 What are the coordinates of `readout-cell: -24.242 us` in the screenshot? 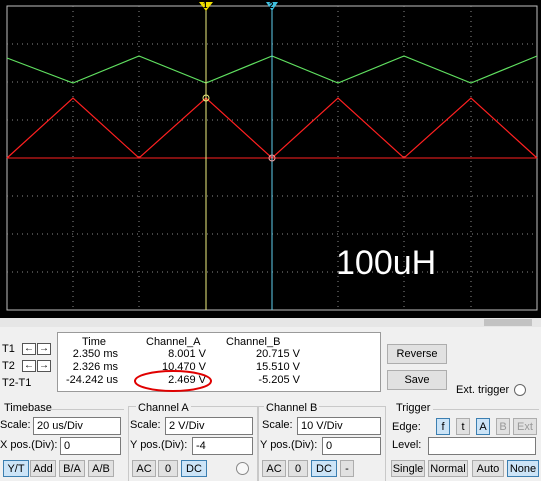 It's located at (92, 380).